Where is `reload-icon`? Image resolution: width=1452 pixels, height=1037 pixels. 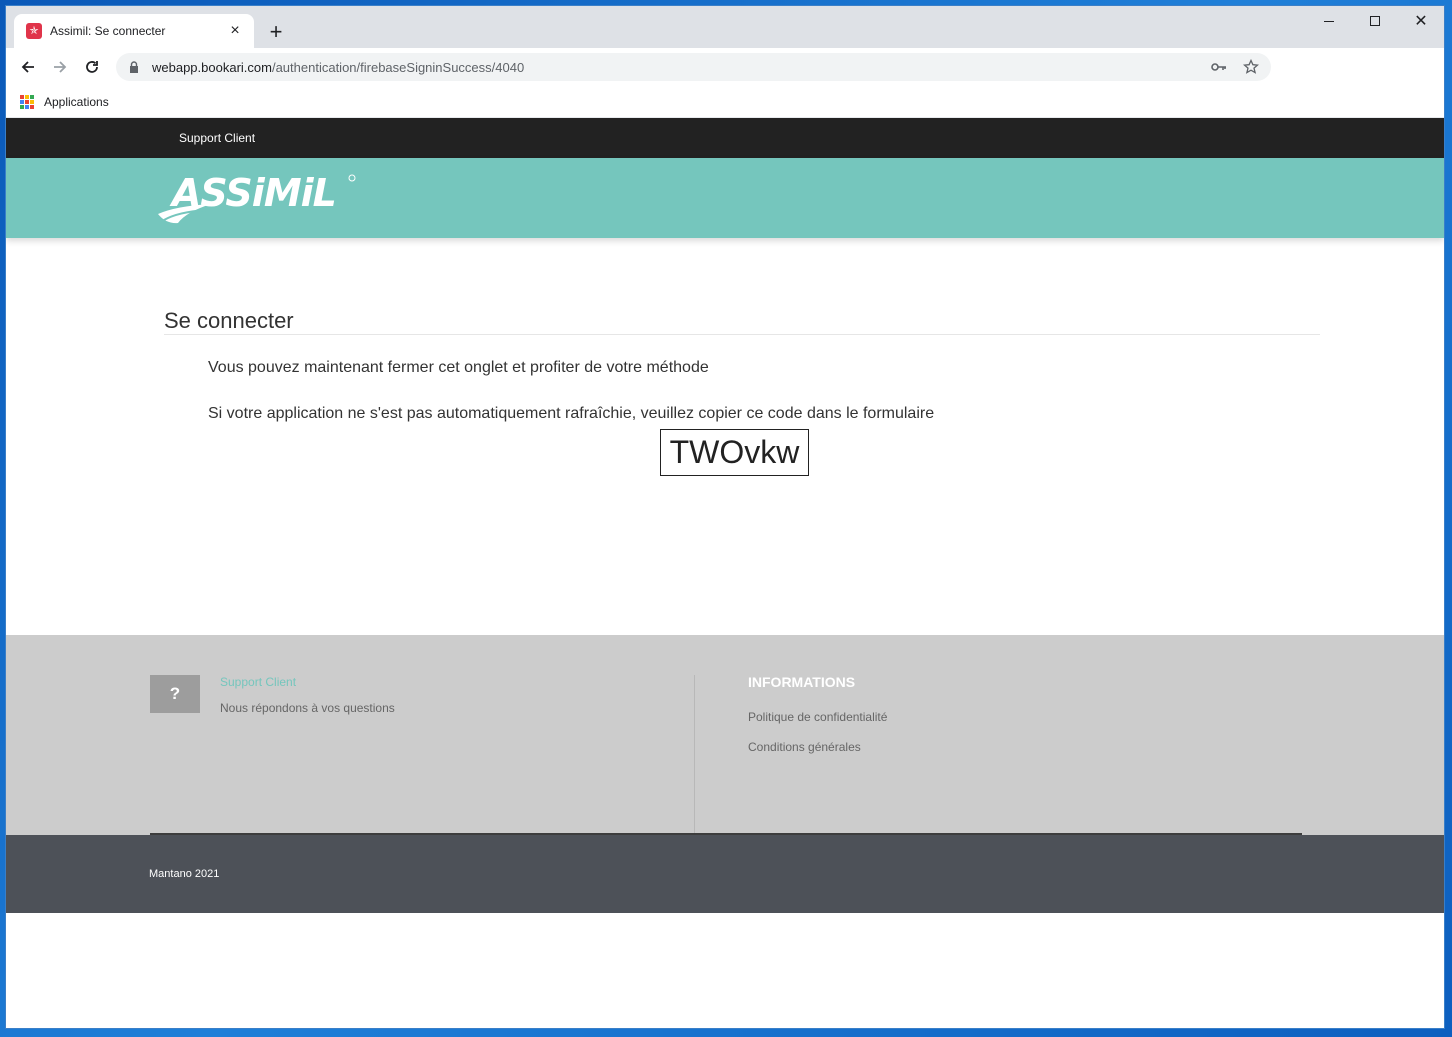 reload-icon is located at coordinates (92, 67).